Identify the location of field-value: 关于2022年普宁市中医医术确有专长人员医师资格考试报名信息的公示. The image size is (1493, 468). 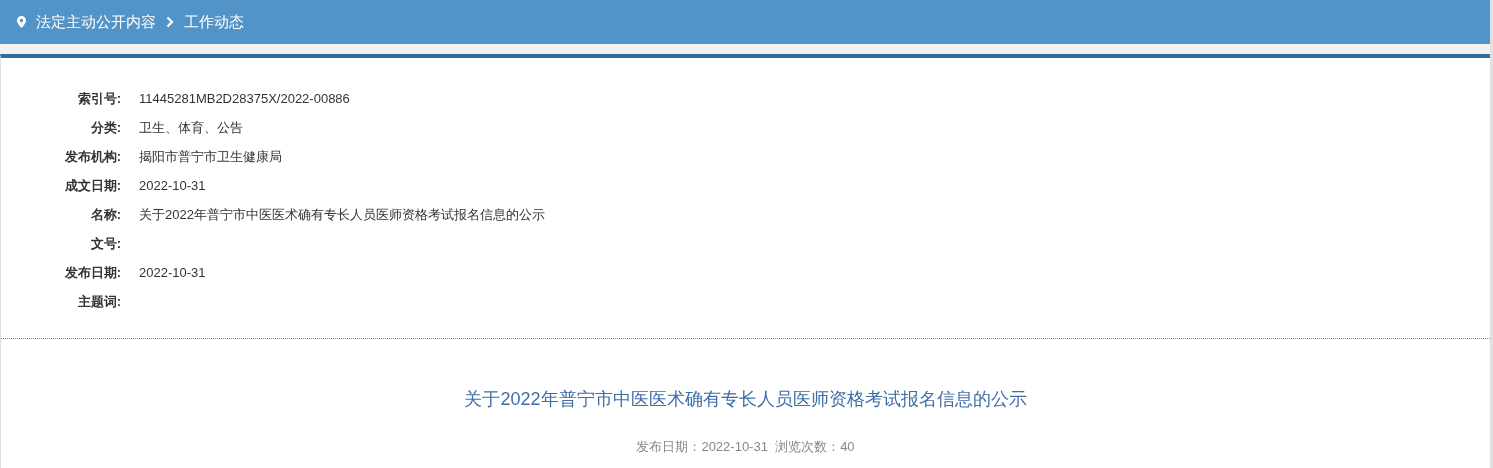
(342, 214).